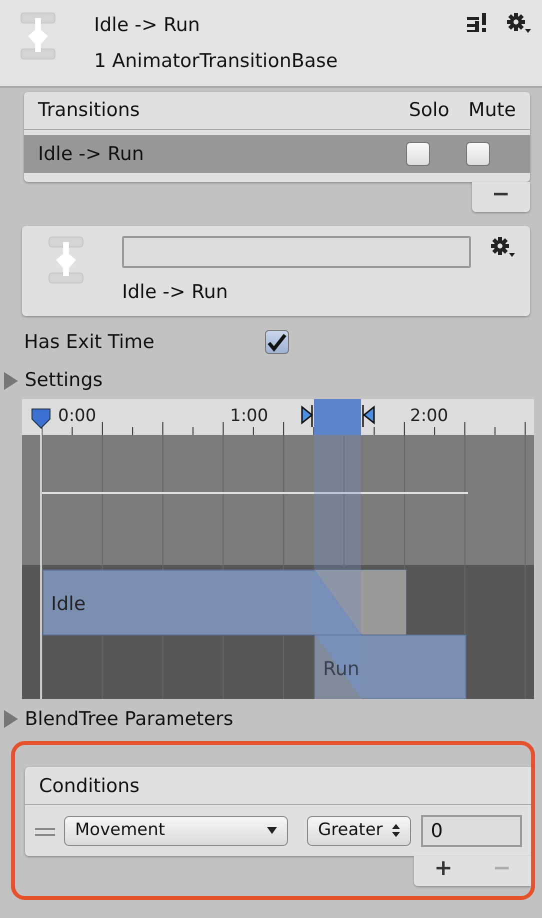 This screenshot has width=542, height=918. What do you see at coordinates (41, 418) in the screenshot?
I see `playhead-handle` at bounding box center [41, 418].